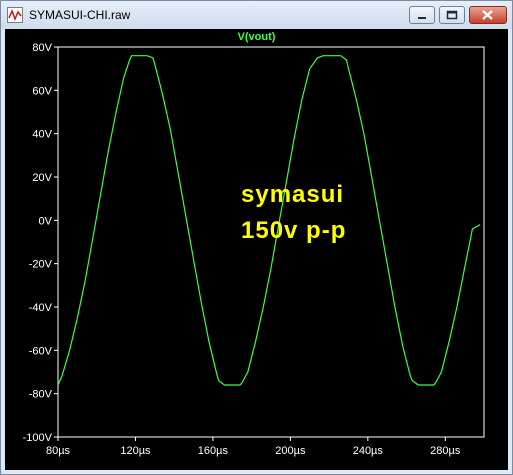 The width and height of the screenshot is (513, 475). Describe the element at coordinates (80, 15) in the screenshot. I see `window-title: SYMASUI-CHI.raw` at that location.